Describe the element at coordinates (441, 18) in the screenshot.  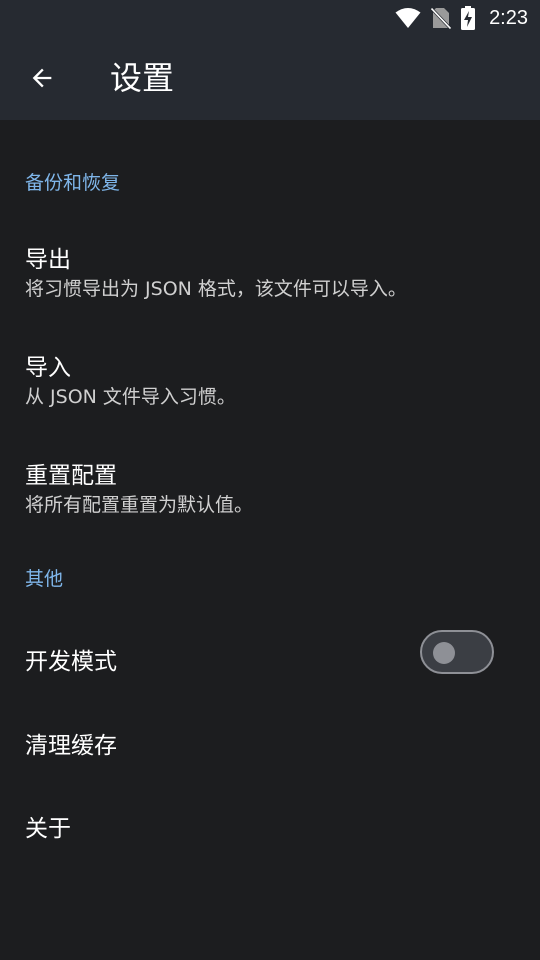
I see `no-sim-icon` at that location.